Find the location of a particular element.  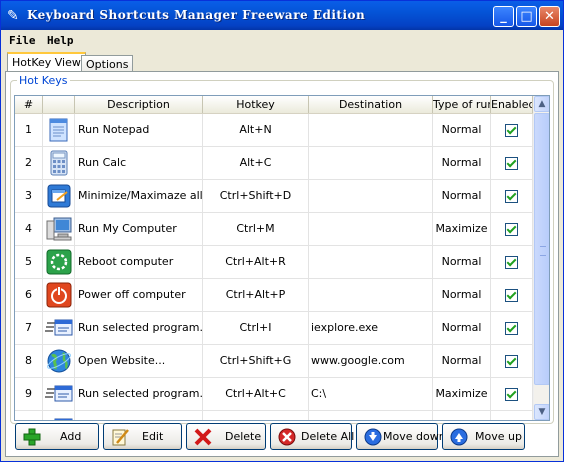

table-row: 10 is located at coordinates (274, 416).